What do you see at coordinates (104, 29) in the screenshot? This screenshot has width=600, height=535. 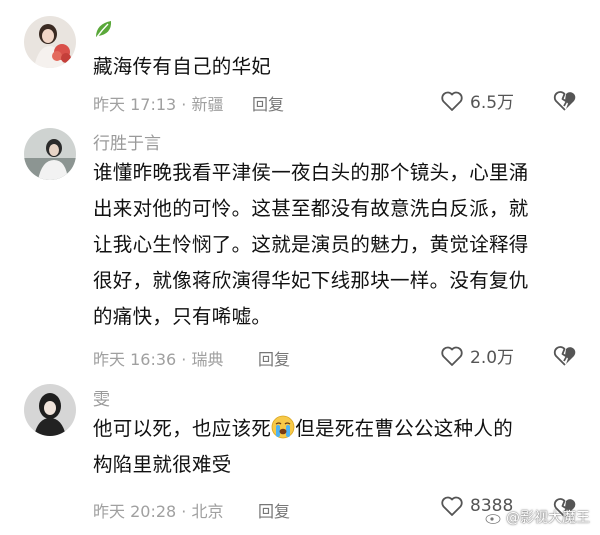 I see `leaf-icon` at bounding box center [104, 29].